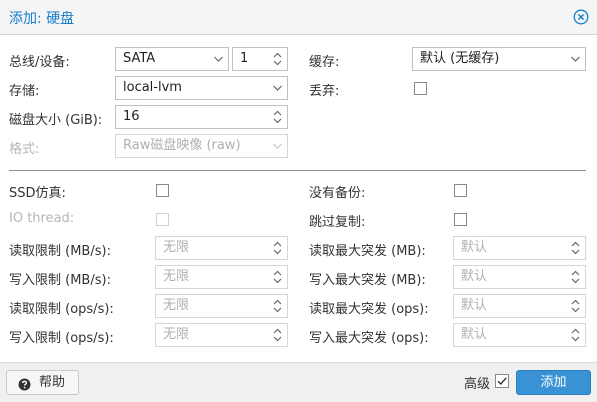 The height and width of the screenshot is (402, 597). I want to click on read-burst-mb-label: 读取最大突发 (MB):, so click(367, 251).